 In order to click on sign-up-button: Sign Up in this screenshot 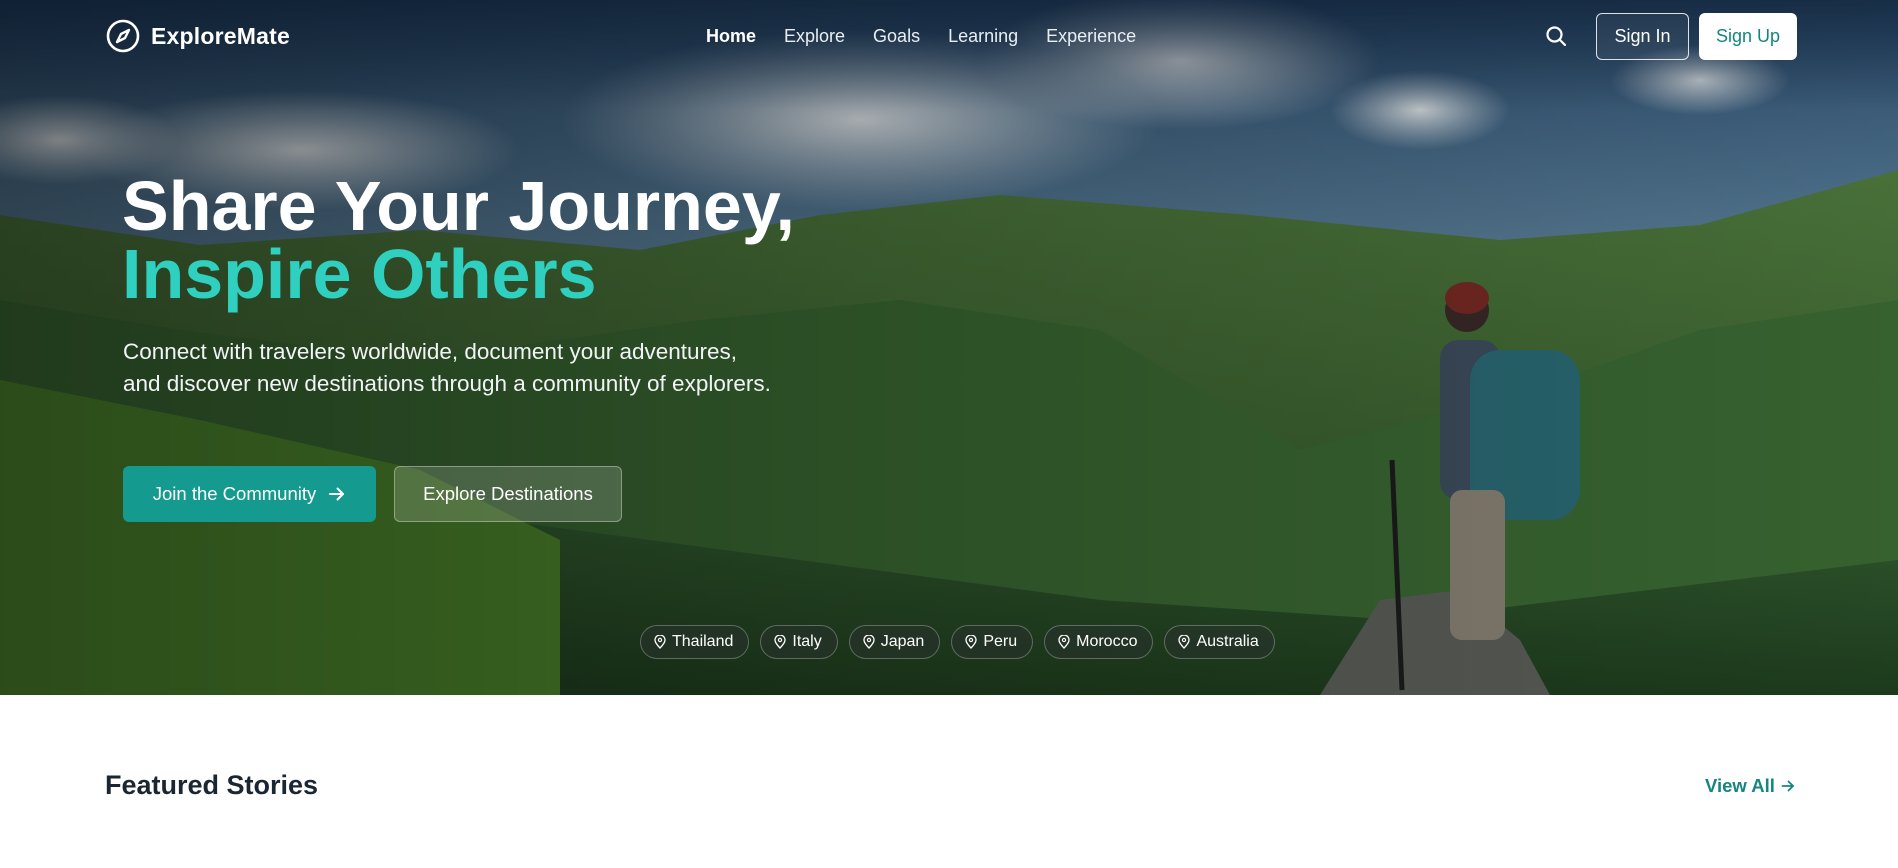, I will do `click(1748, 36)`.